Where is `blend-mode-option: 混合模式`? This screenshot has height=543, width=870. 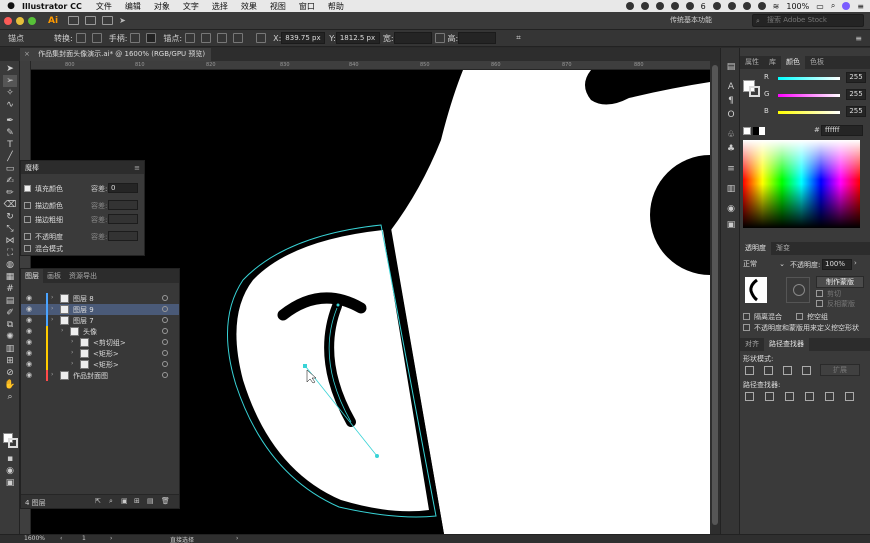 blend-mode-option: 混合模式 is located at coordinates (43, 248).